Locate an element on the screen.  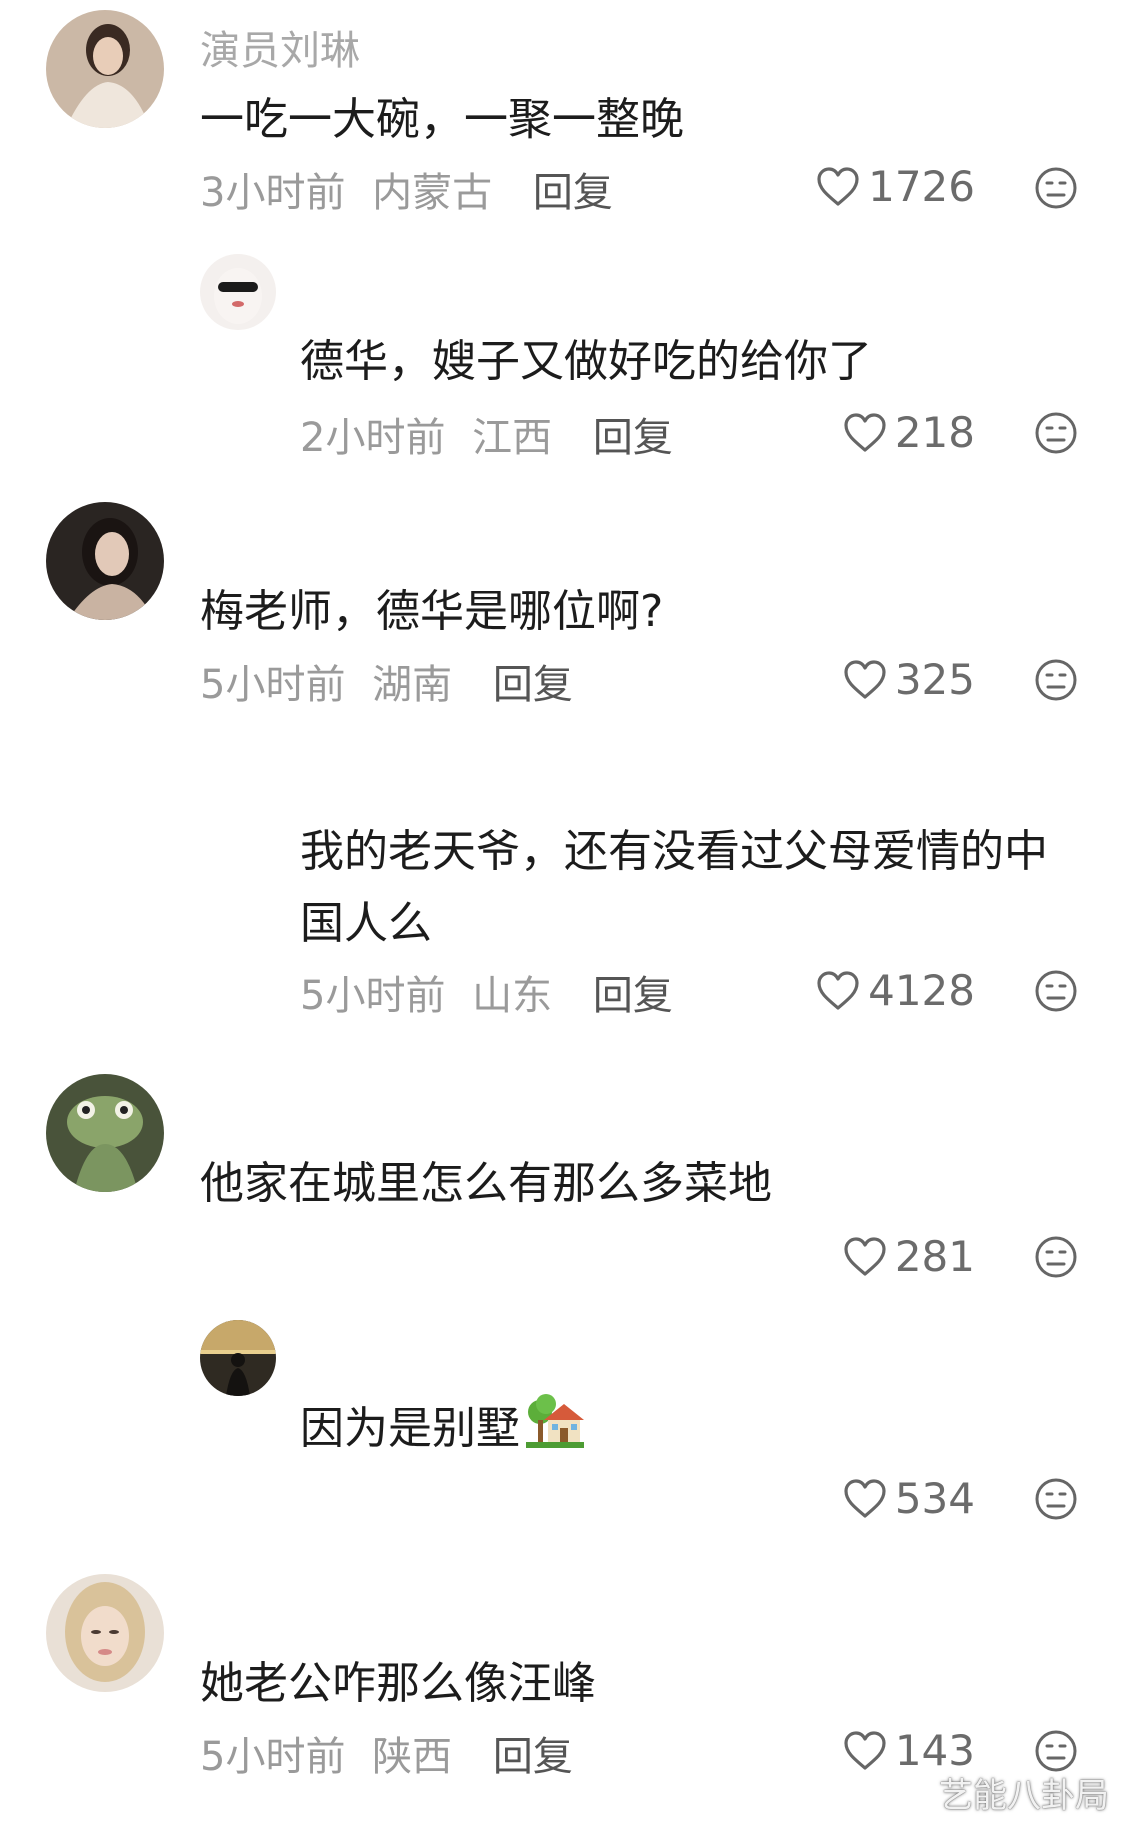
comment-text: 她老公咋那么像汪峰 is located at coordinates (398, 1683).